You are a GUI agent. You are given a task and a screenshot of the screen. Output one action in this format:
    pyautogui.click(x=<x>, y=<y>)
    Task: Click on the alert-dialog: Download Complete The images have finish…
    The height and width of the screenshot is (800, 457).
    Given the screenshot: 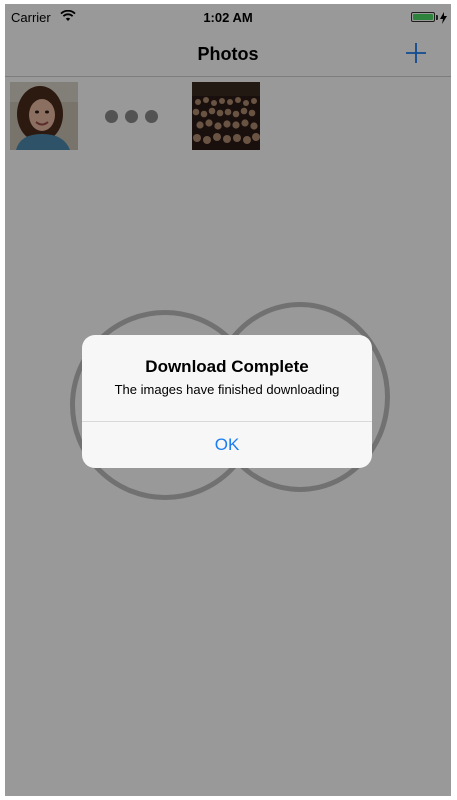 What is the action you would take?
    pyautogui.click(x=227, y=401)
    